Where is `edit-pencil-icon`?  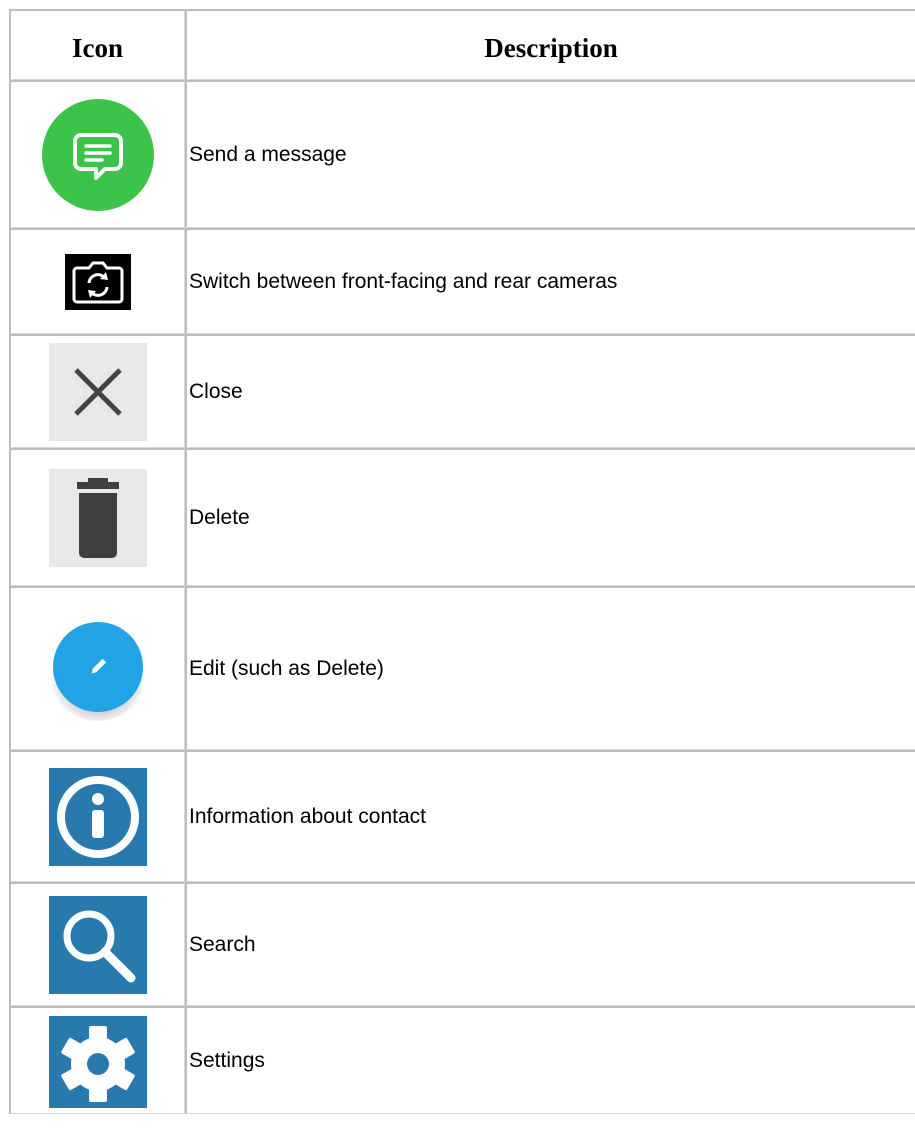
edit-pencil-icon is located at coordinates (98, 669).